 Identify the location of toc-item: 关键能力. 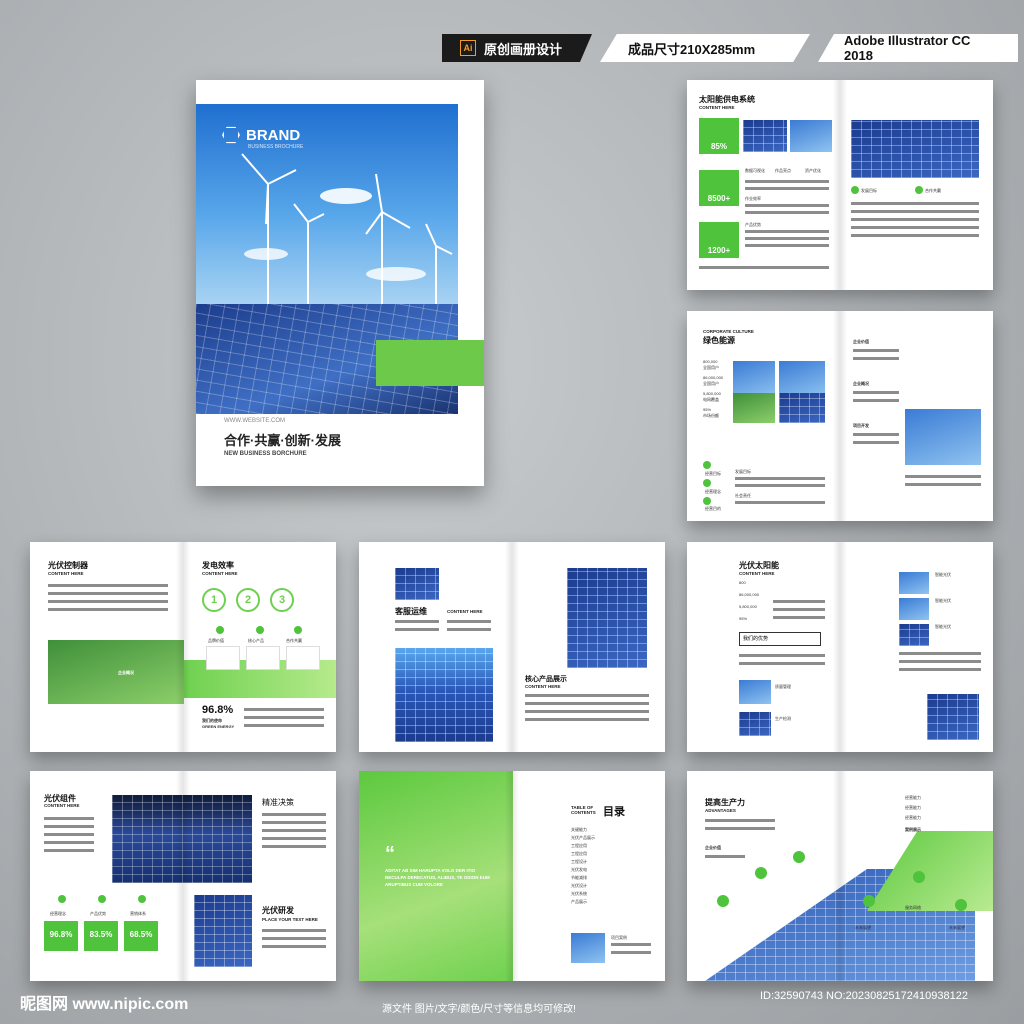
(579, 830).